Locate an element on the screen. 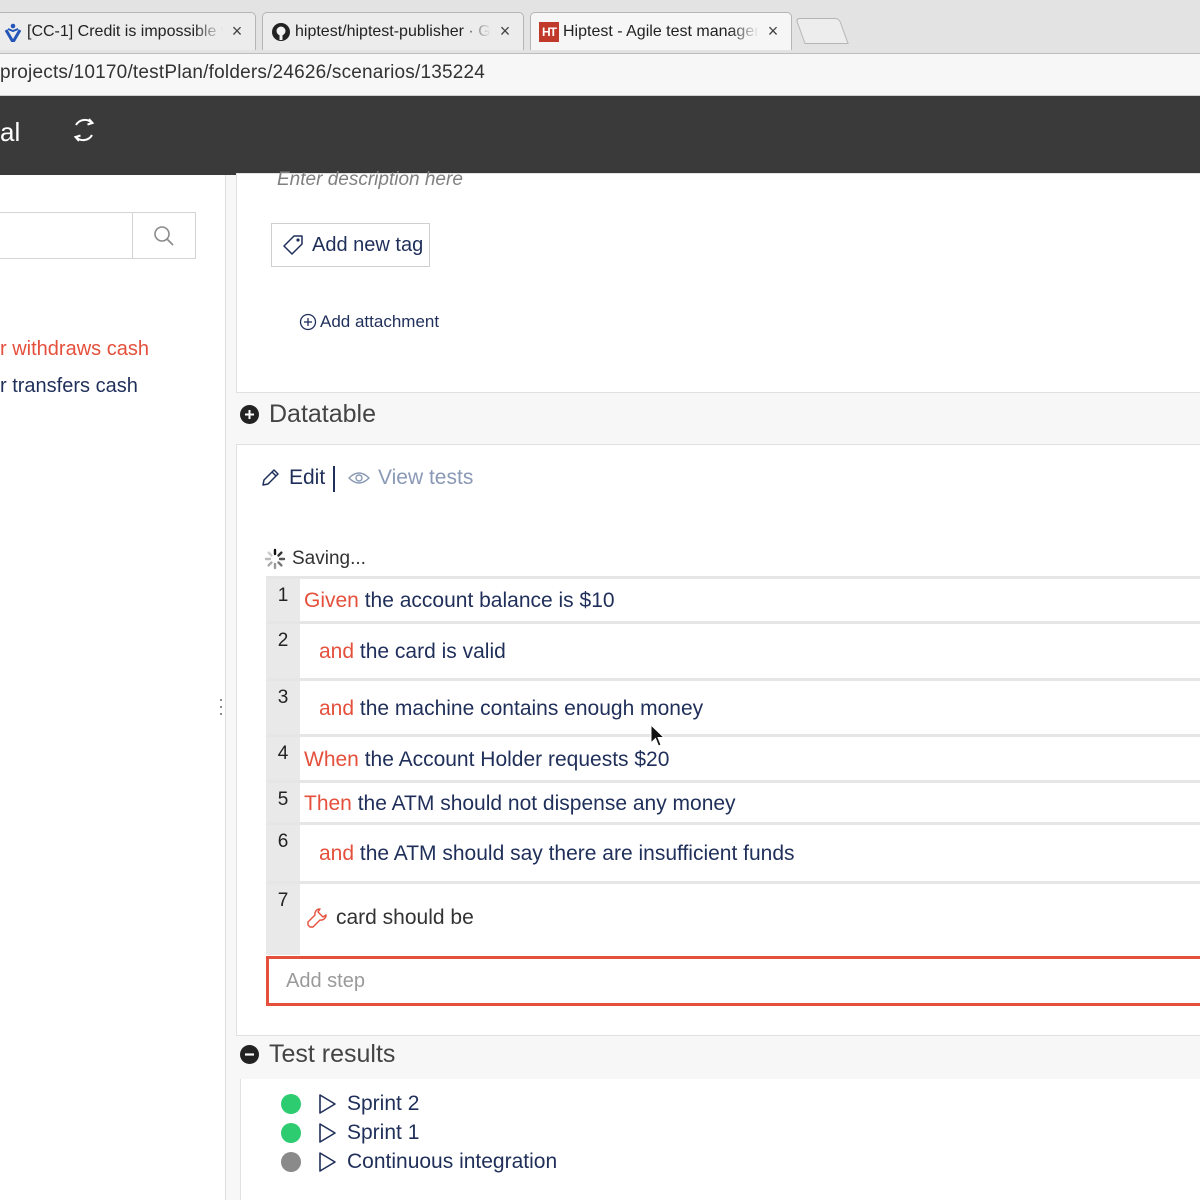  sidebar-item-transfers-cash: r transfers cash is located at coordinates (69, 386).